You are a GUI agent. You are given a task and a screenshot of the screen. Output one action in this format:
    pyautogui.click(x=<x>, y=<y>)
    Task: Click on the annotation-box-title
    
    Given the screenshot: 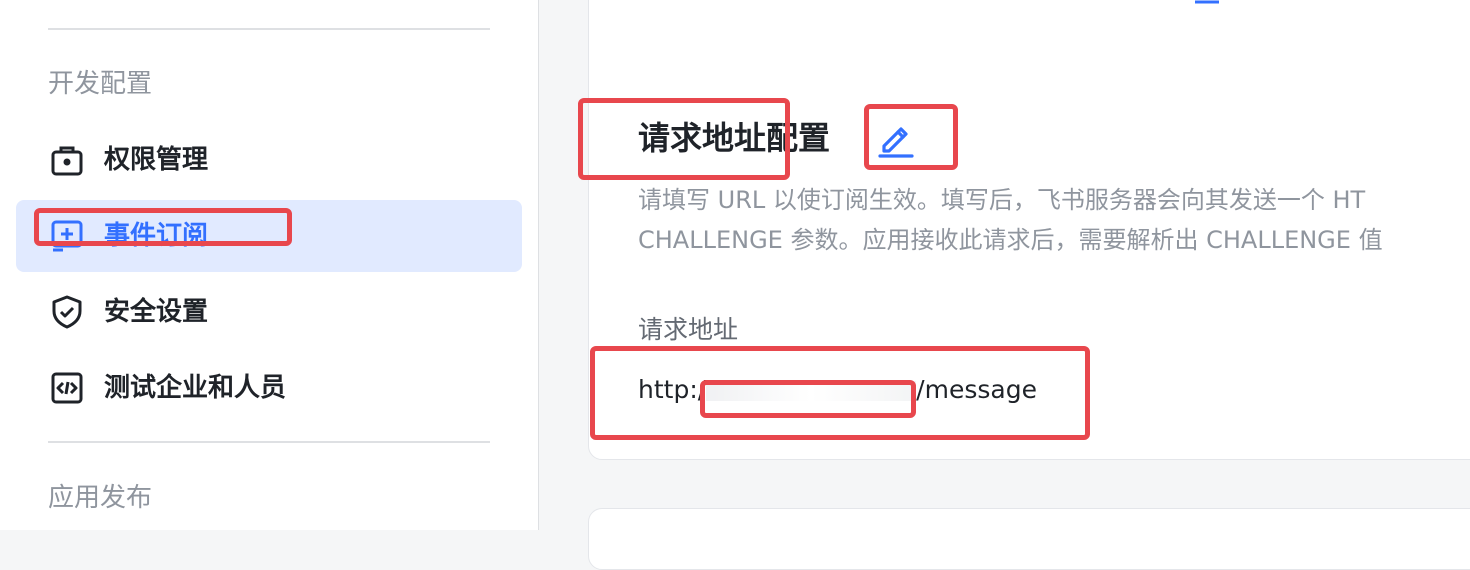 What is the action you would take?
    pyautogui.click(x=684, y=139)
    